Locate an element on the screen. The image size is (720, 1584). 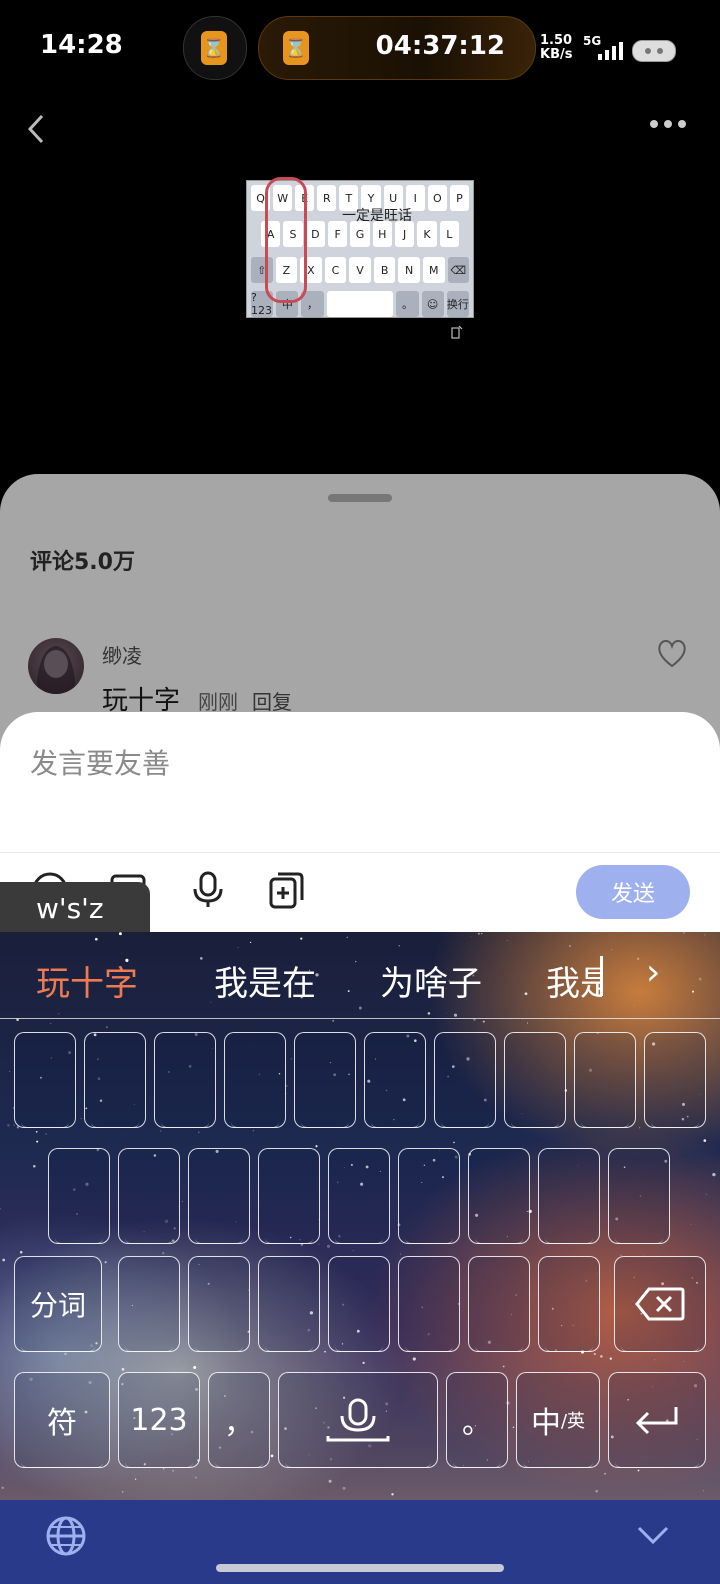
pinyin-preview: w's'z is located at coordinates (75, 908).